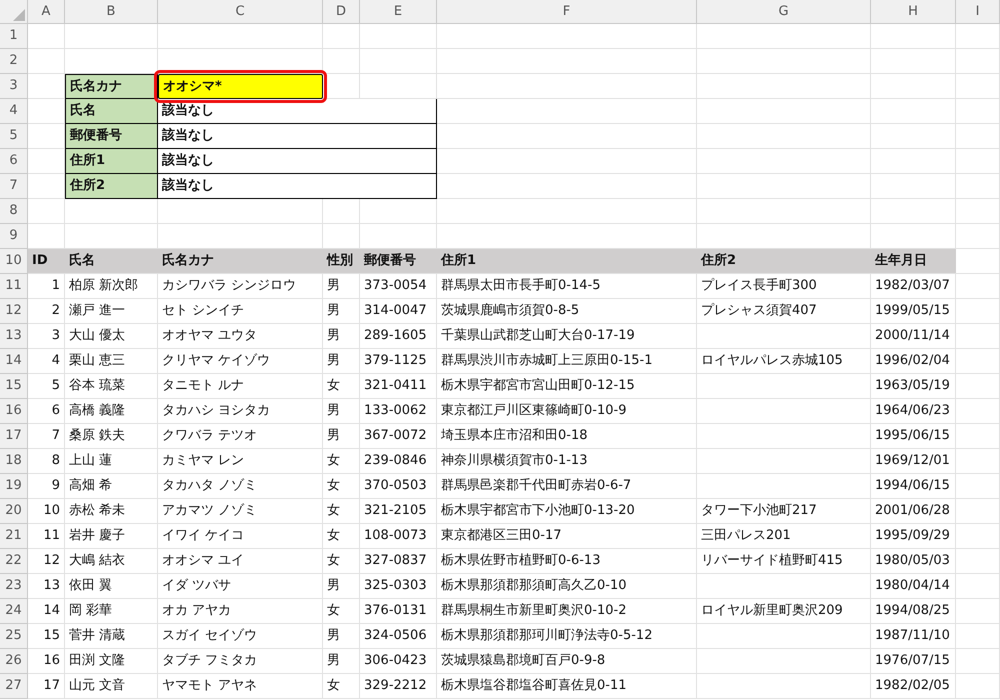  I want to click on table-cell: 群馬県太田市長手町0-14-5, so click(567, 286).